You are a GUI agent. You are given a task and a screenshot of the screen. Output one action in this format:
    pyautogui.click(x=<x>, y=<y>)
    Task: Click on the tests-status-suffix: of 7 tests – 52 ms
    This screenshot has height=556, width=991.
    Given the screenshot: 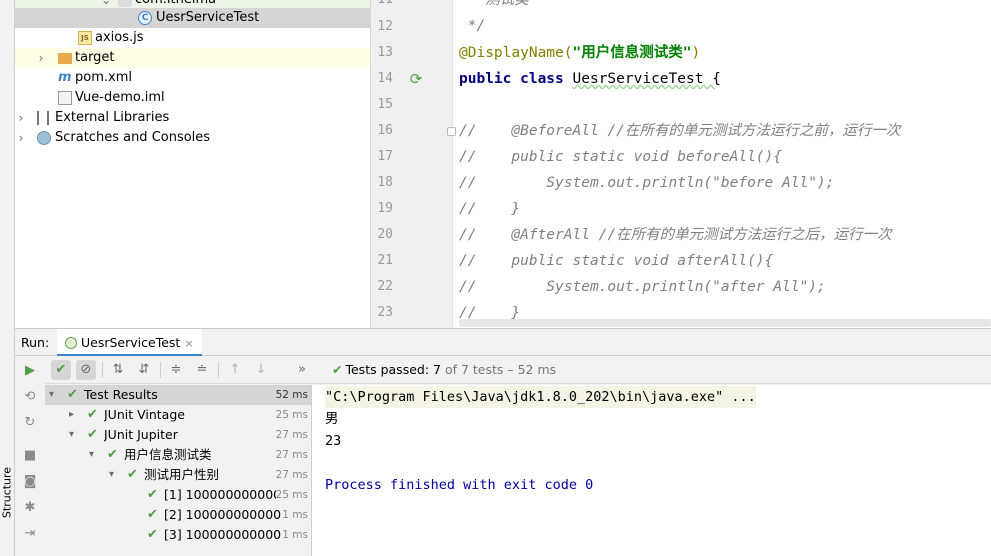 What is the action you would take?
    pyautogui.click(x=498, y=369)
    